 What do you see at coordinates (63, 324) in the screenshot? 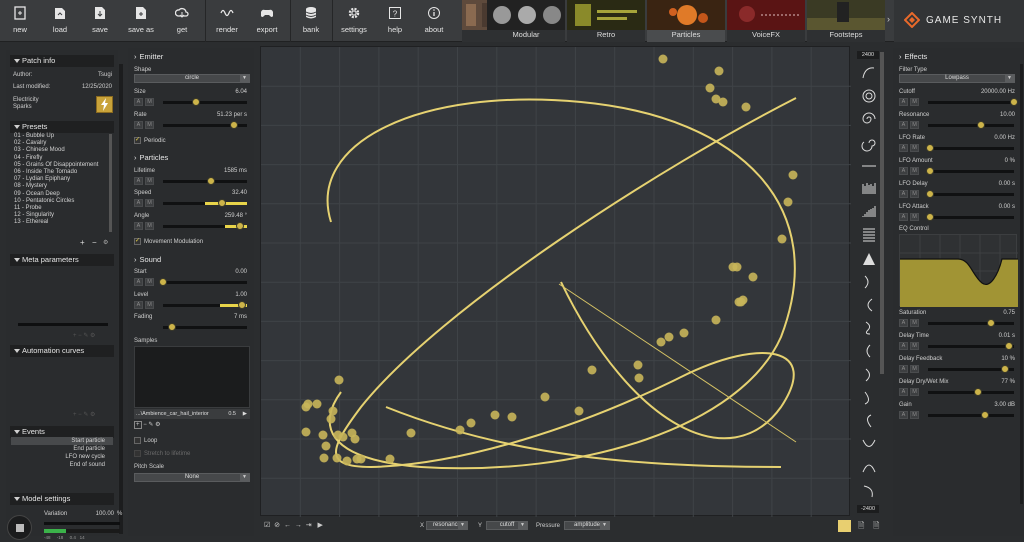
I see `meta-parameter-slider` at bounding box center [63, 324].